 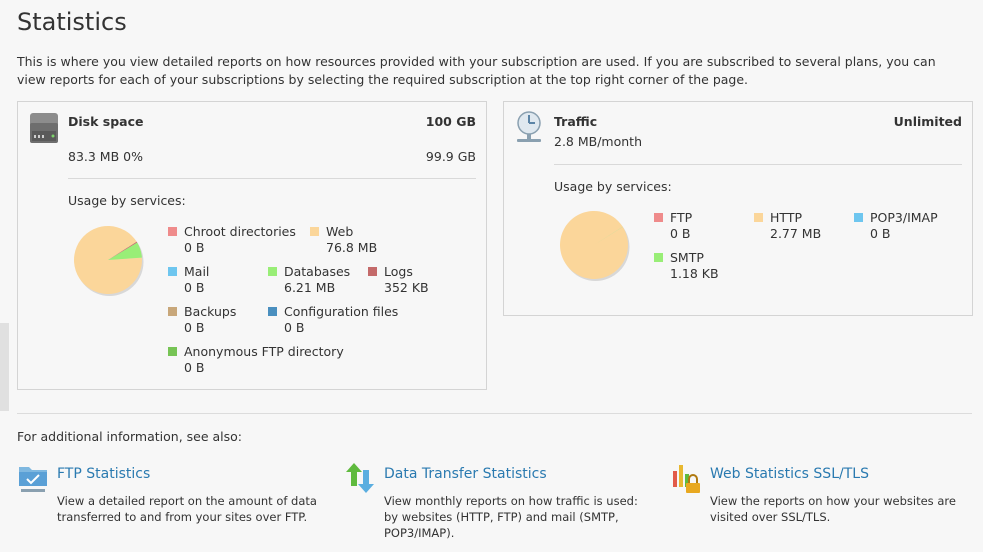 What do you see at coordinates (494, 413) in the screenshot?
I see `section-divider` at bounding box center [494, 413].